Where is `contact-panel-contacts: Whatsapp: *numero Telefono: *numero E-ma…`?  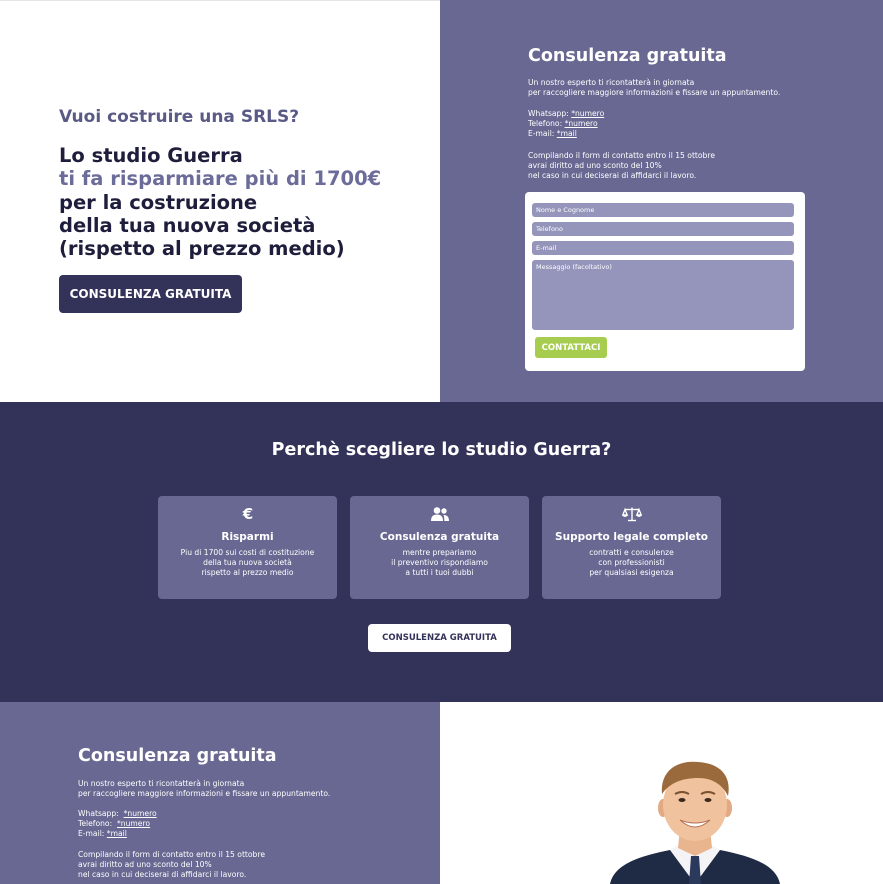
contact-panel-contacts: Whatsapp: *numero Telefono: *numero E-ma… is located at coordinates (566, 124).